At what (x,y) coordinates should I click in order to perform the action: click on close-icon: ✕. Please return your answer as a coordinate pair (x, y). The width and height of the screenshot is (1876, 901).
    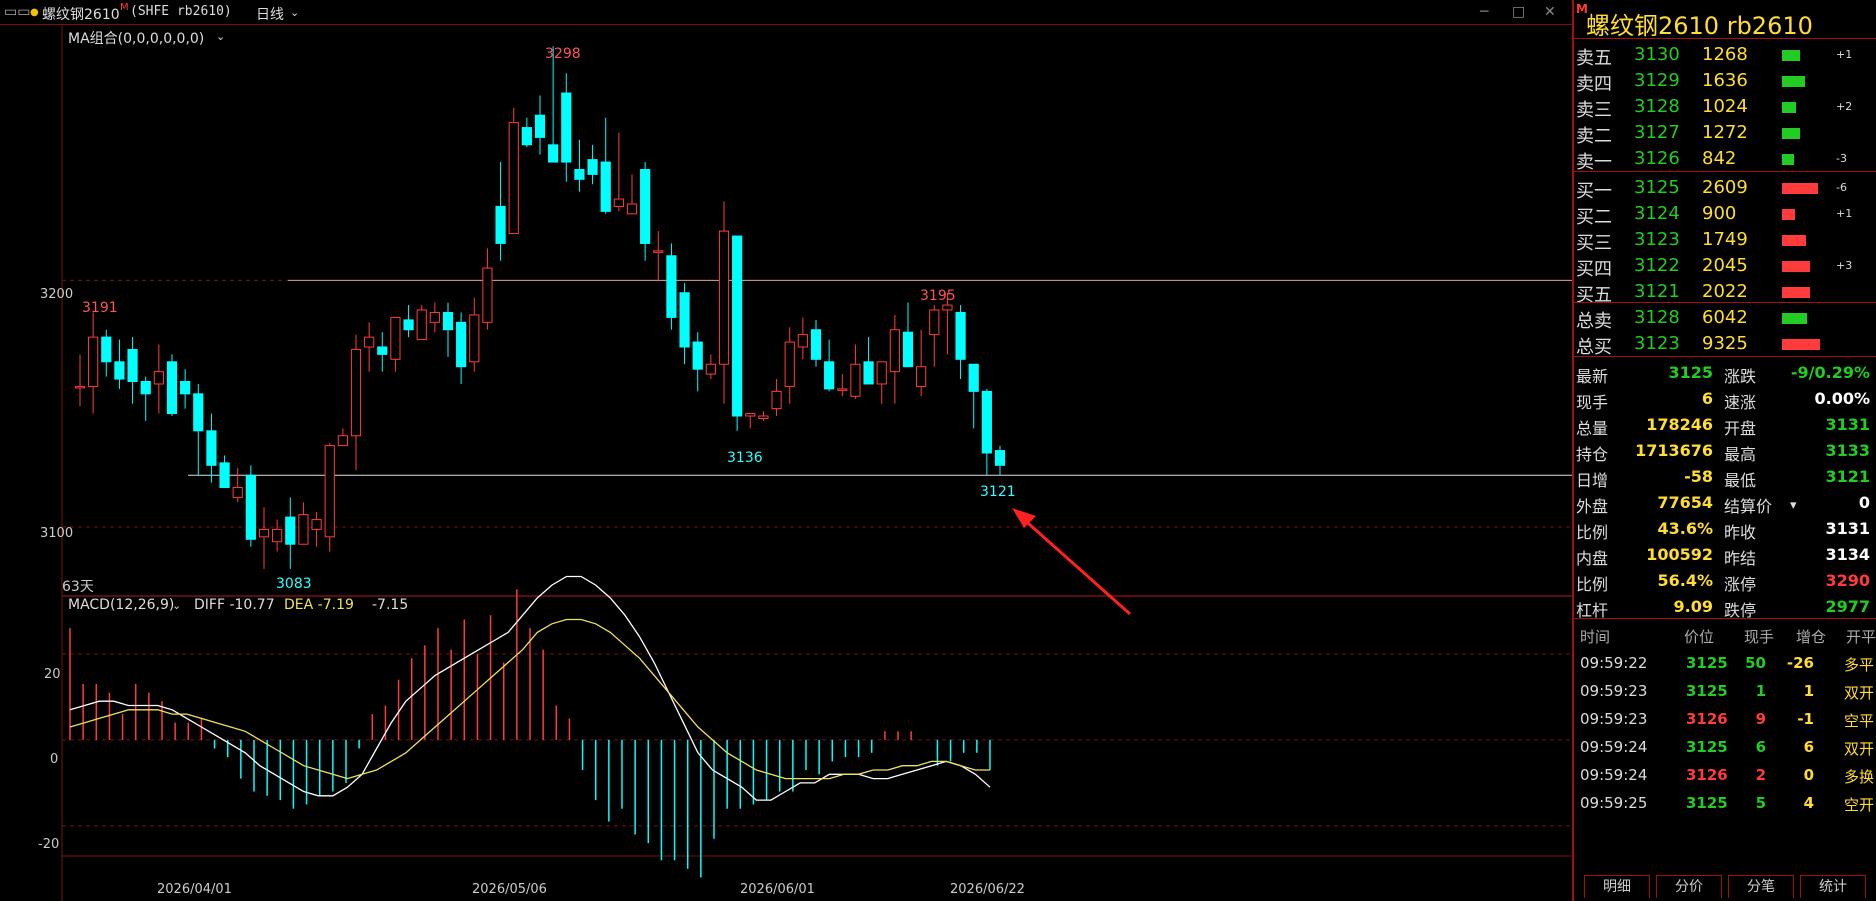
    Looking at the image, I should click on (1550, 12).